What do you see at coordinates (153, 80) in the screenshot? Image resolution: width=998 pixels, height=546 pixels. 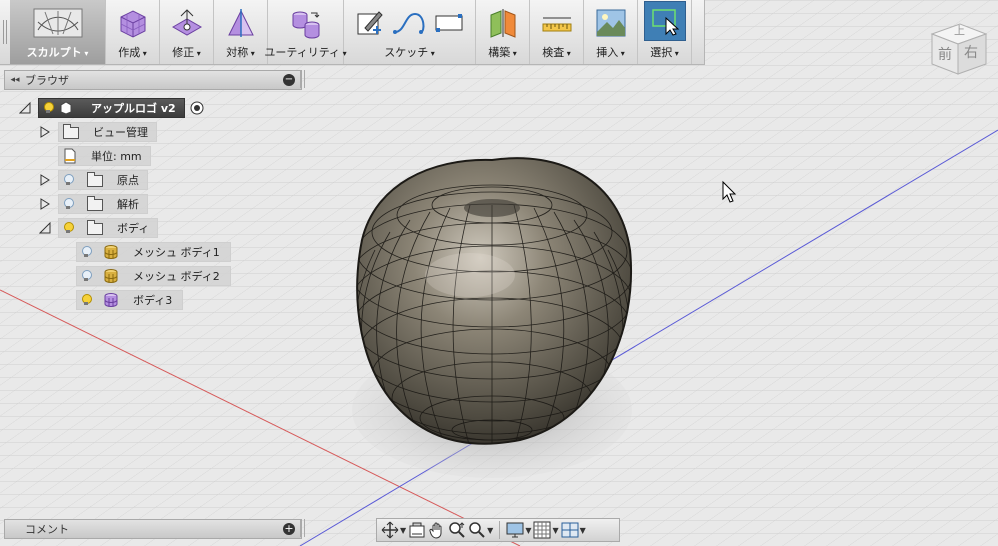 I see `browser-header: ◂◂ ブラウザ −` at bounding box center [153, 80].